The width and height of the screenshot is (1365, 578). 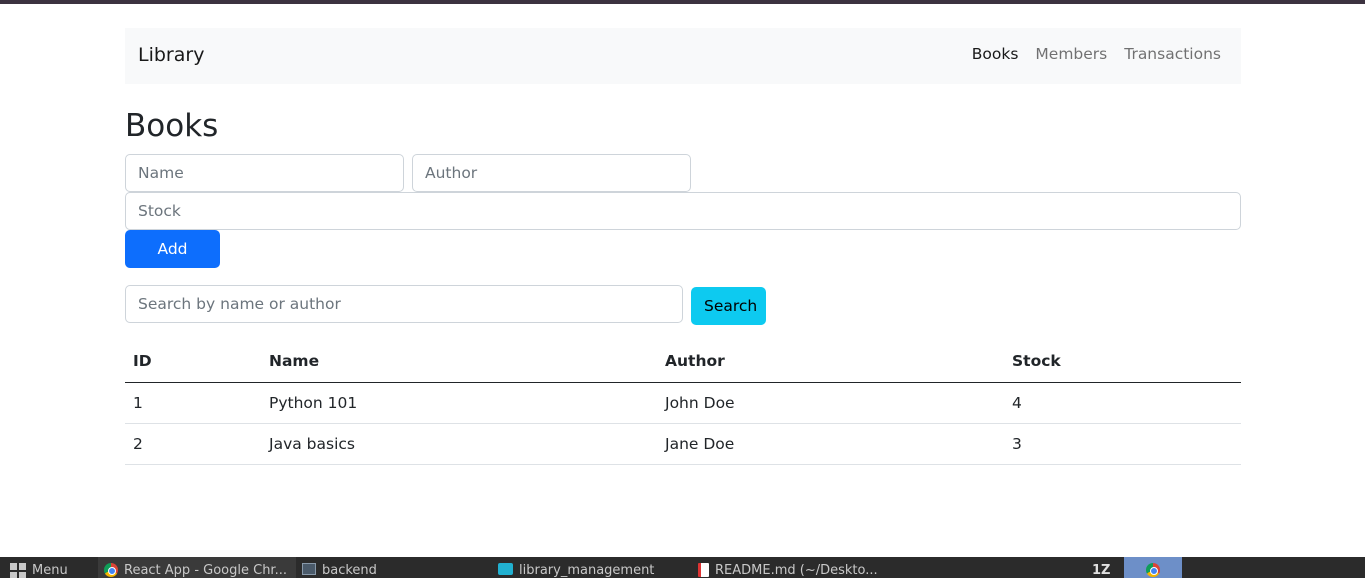 What do you see at coordinates (830, 444) in the screenshot?
I see `cell-author: Jane Doe` at bounding box center [830, 444].